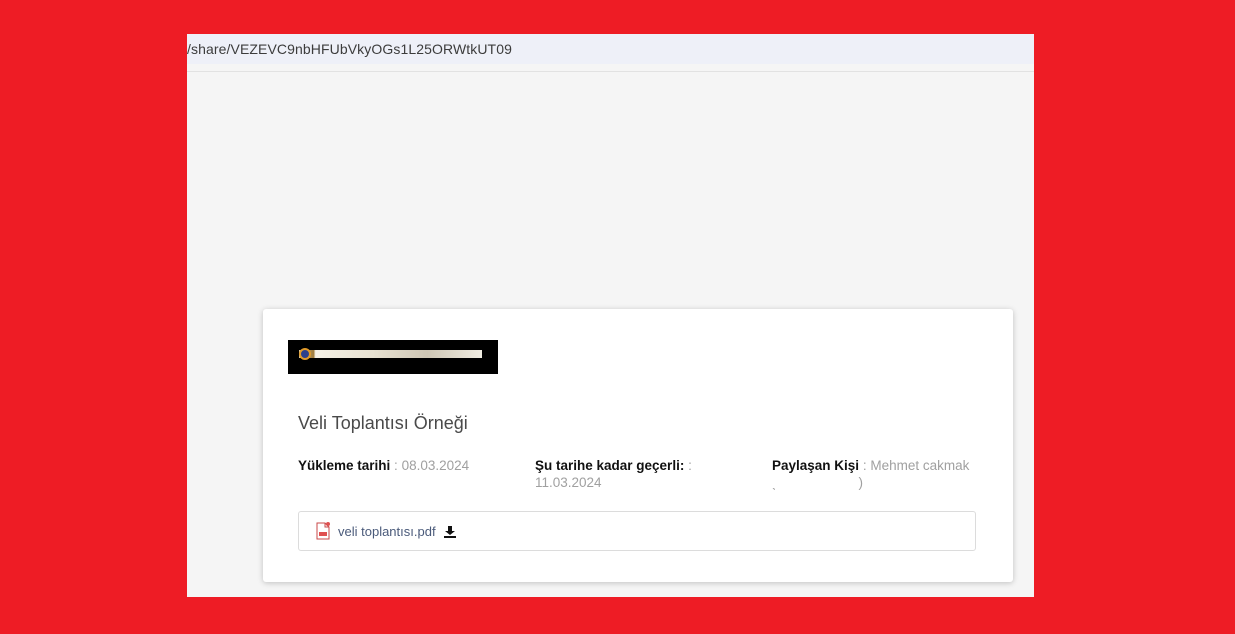 The width and height of the screenshot is (1235, 634). What do you see at coordinates (449, 531) in the screenshot?
I see `download-icon` at bounding box center [449, 531].